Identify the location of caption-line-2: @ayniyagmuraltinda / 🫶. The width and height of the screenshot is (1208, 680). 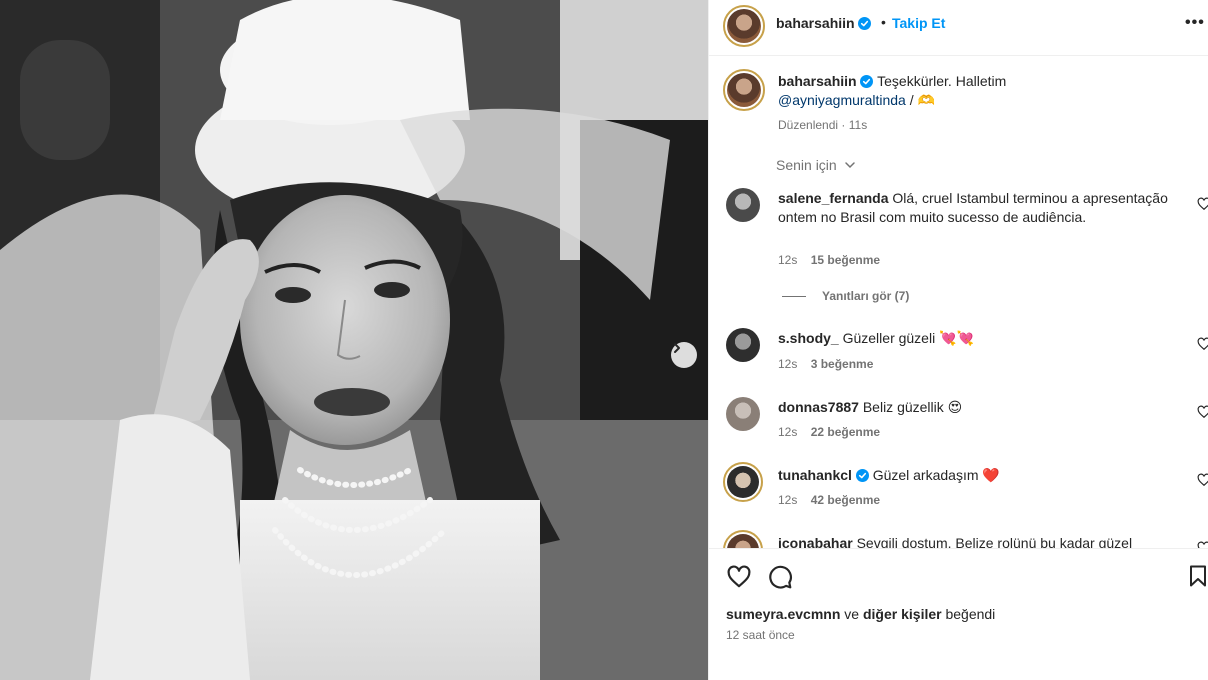
(856, 100).